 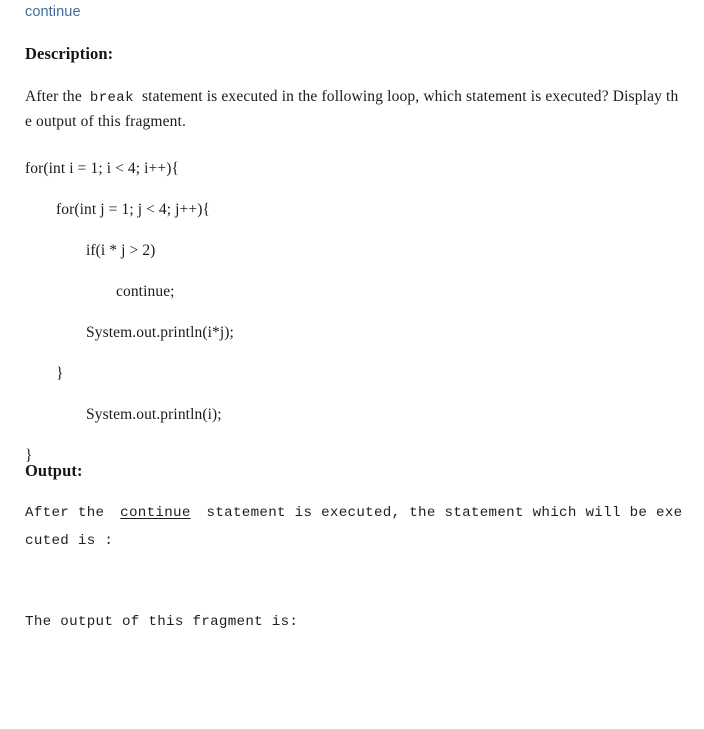 What do you see at coordinates (53, 12) in the screenshot?
I see `topic-continue-link: continue` at bounding box center [53, 12].